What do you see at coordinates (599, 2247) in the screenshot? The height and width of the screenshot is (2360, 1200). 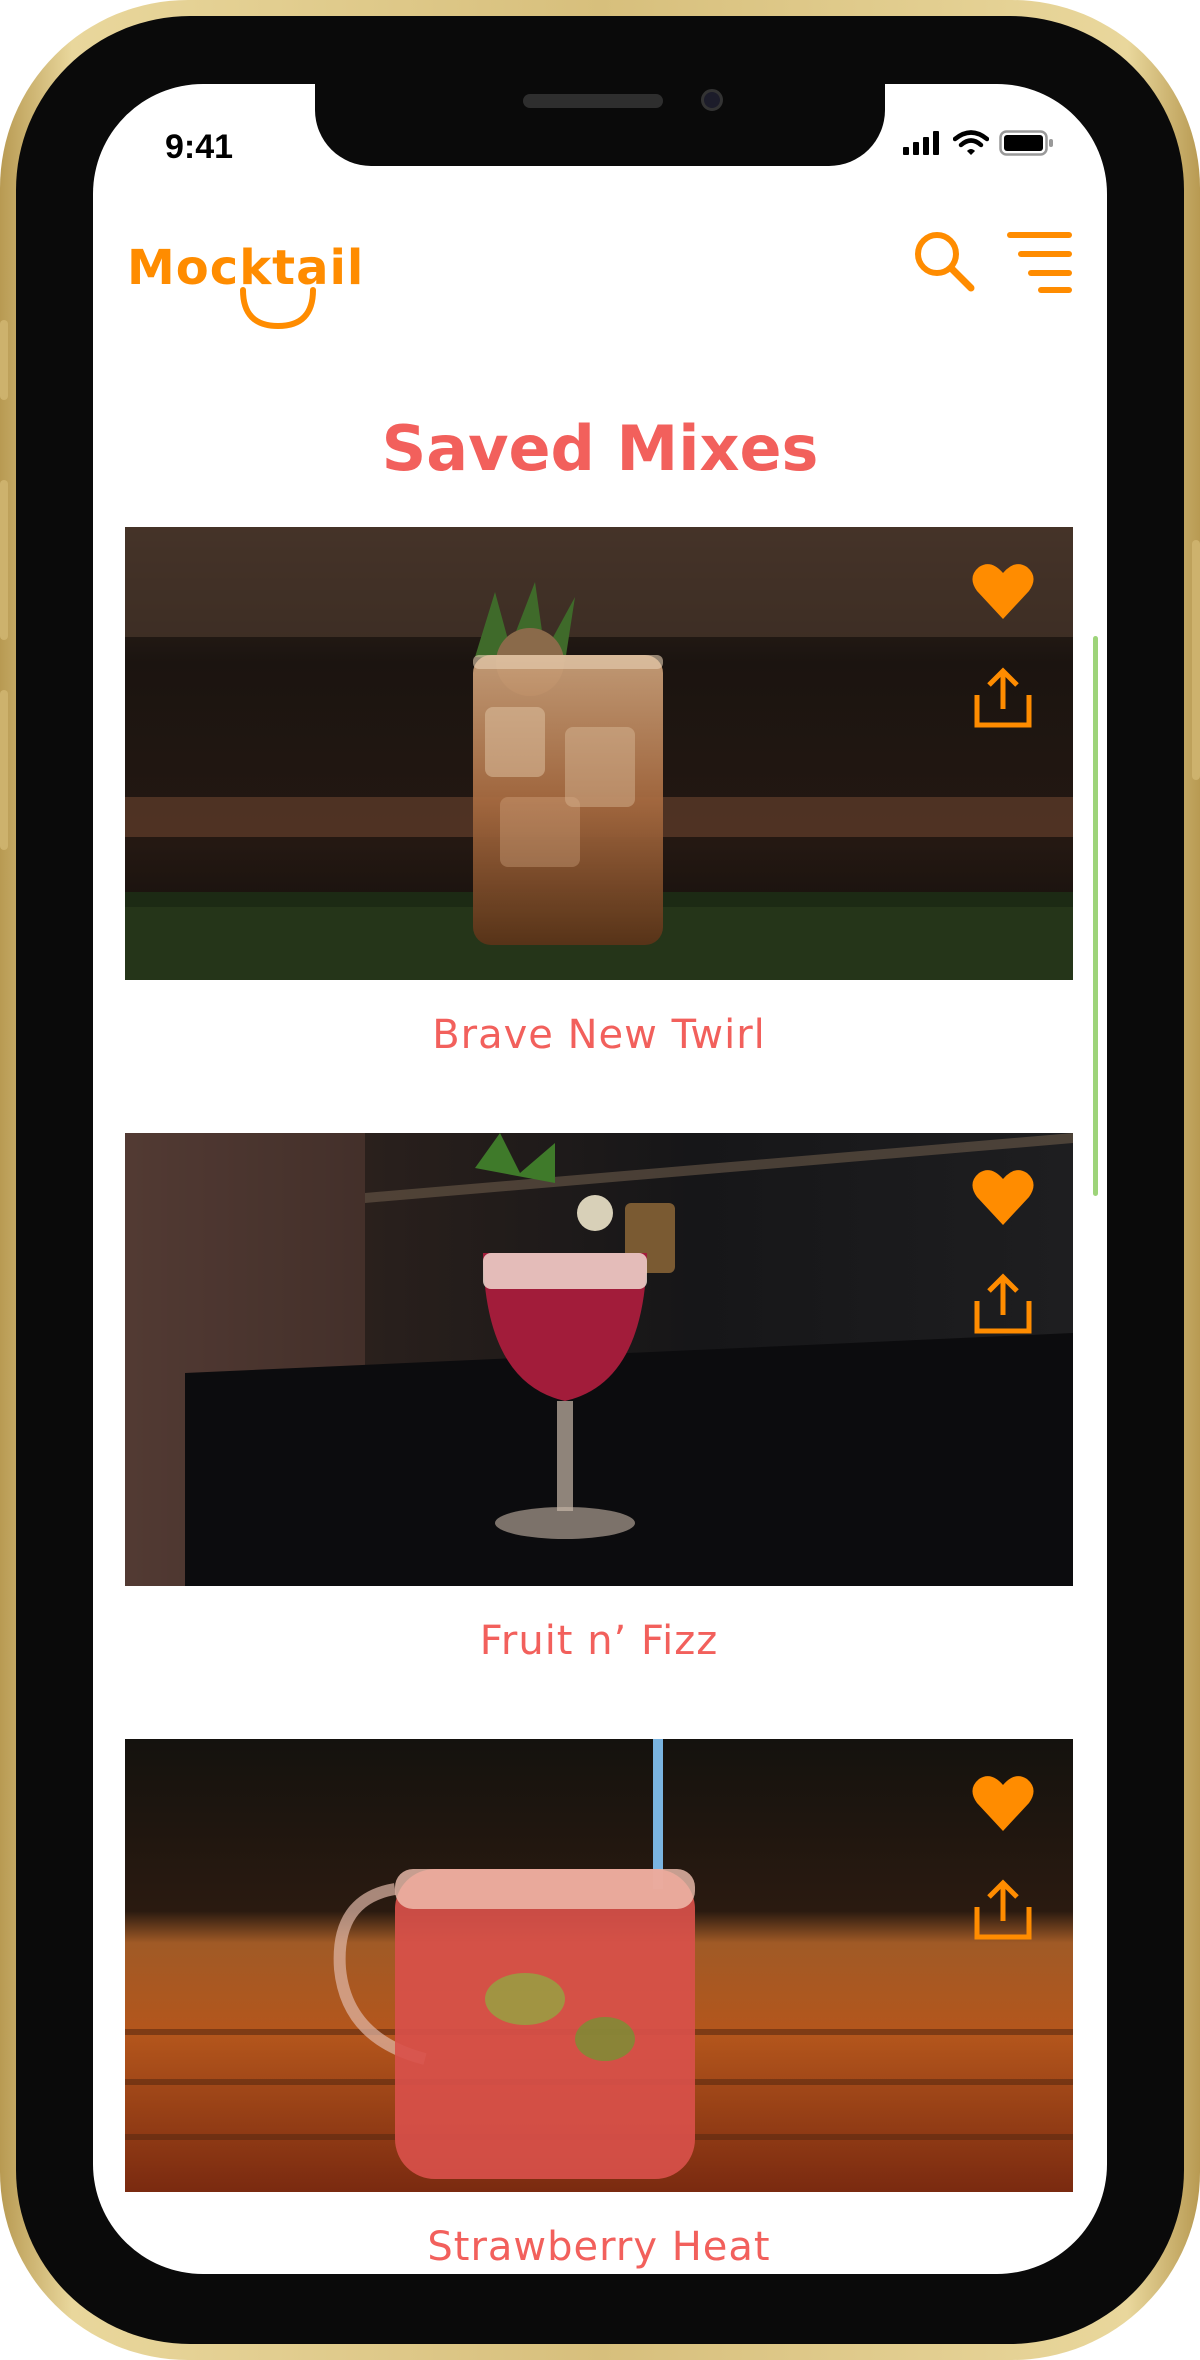 I see `mix-name: Strawberry Heat` at bounding box center [599, 2247].